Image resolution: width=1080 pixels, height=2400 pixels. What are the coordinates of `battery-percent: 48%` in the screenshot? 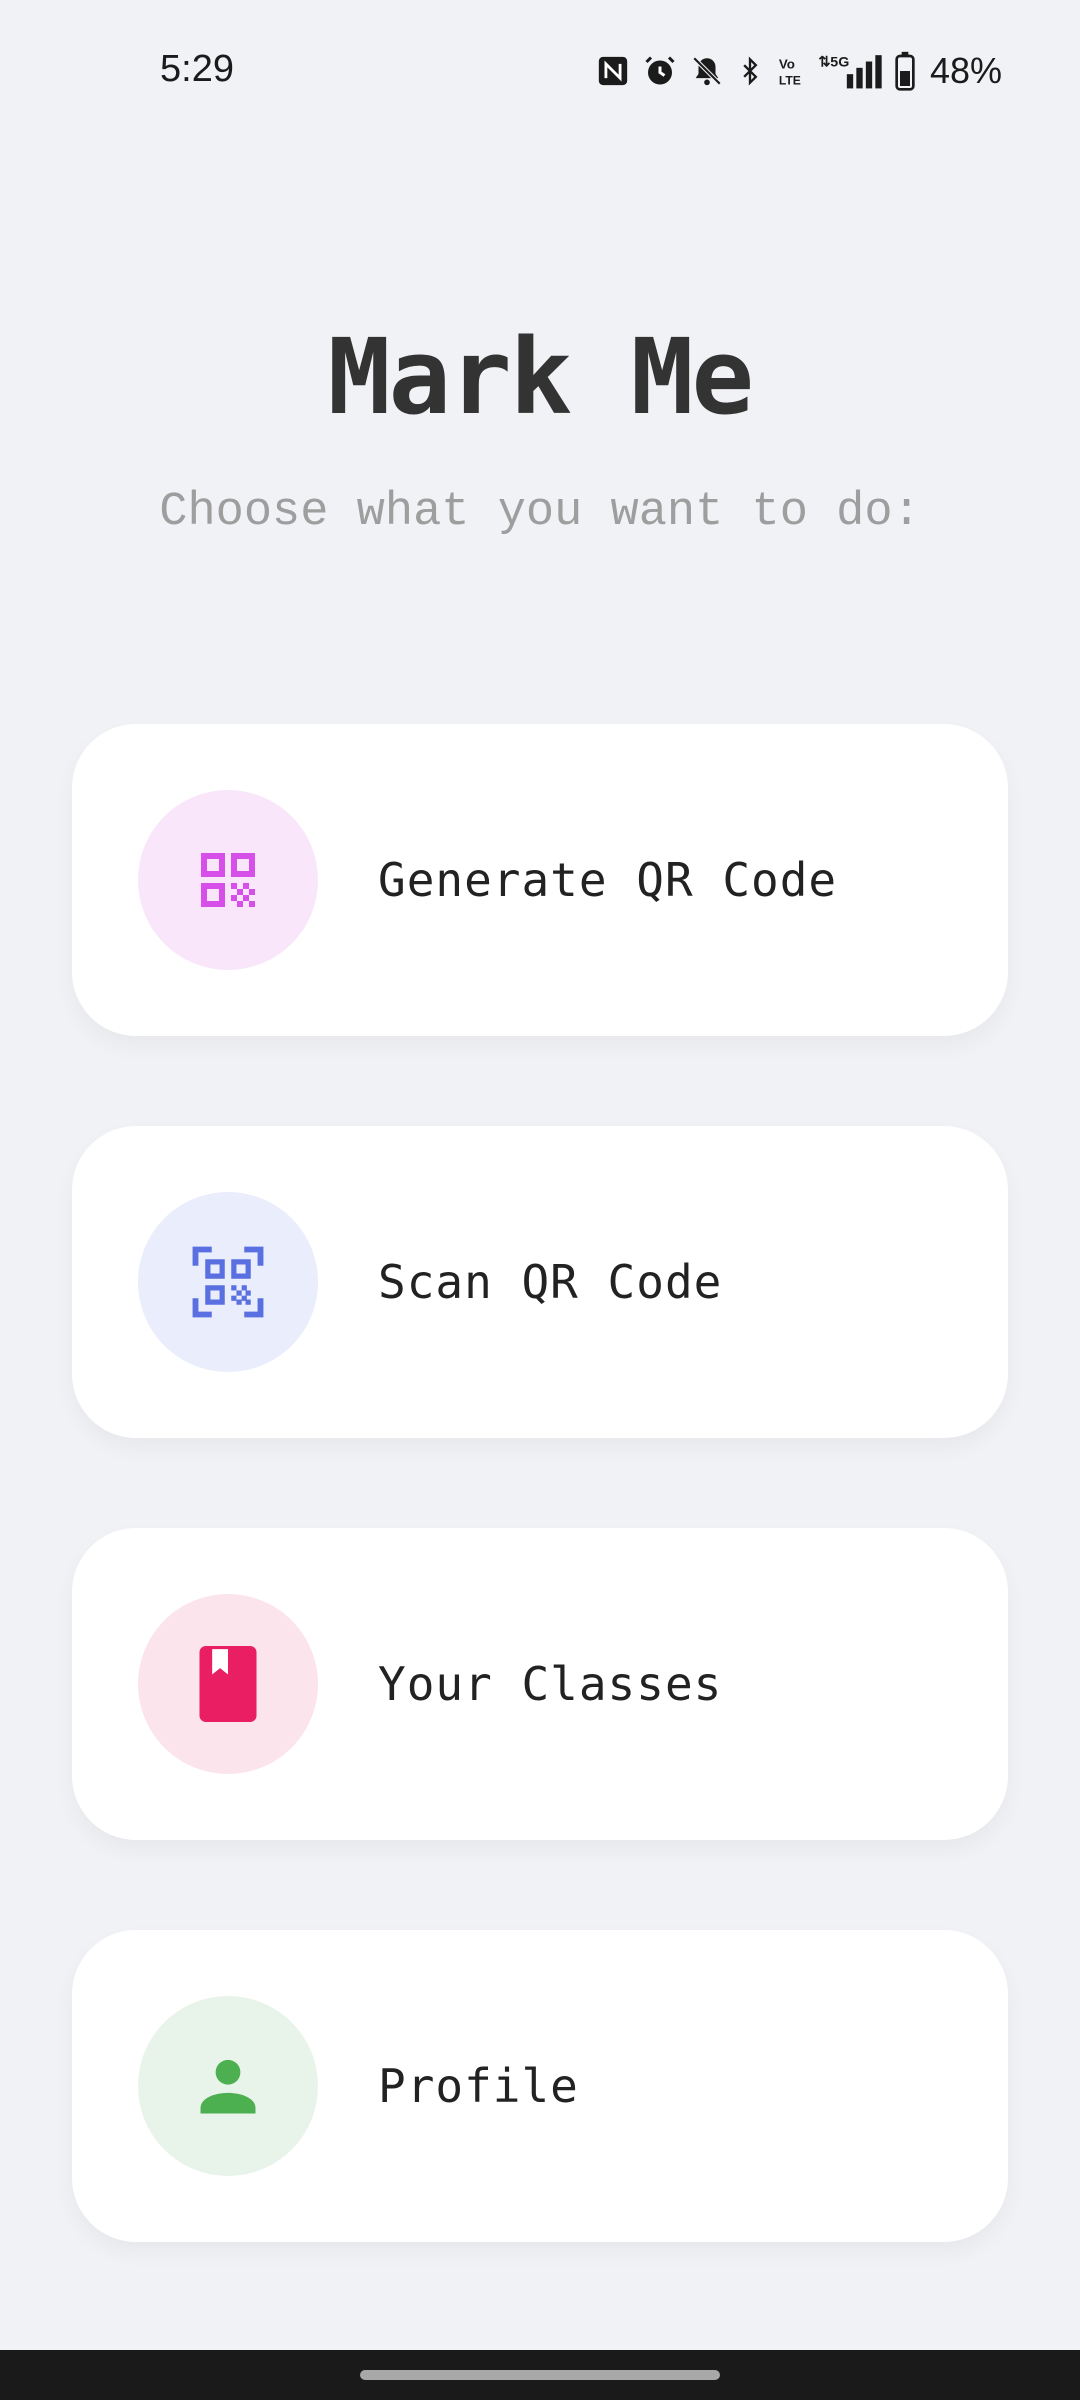 It's located at (965, 70).